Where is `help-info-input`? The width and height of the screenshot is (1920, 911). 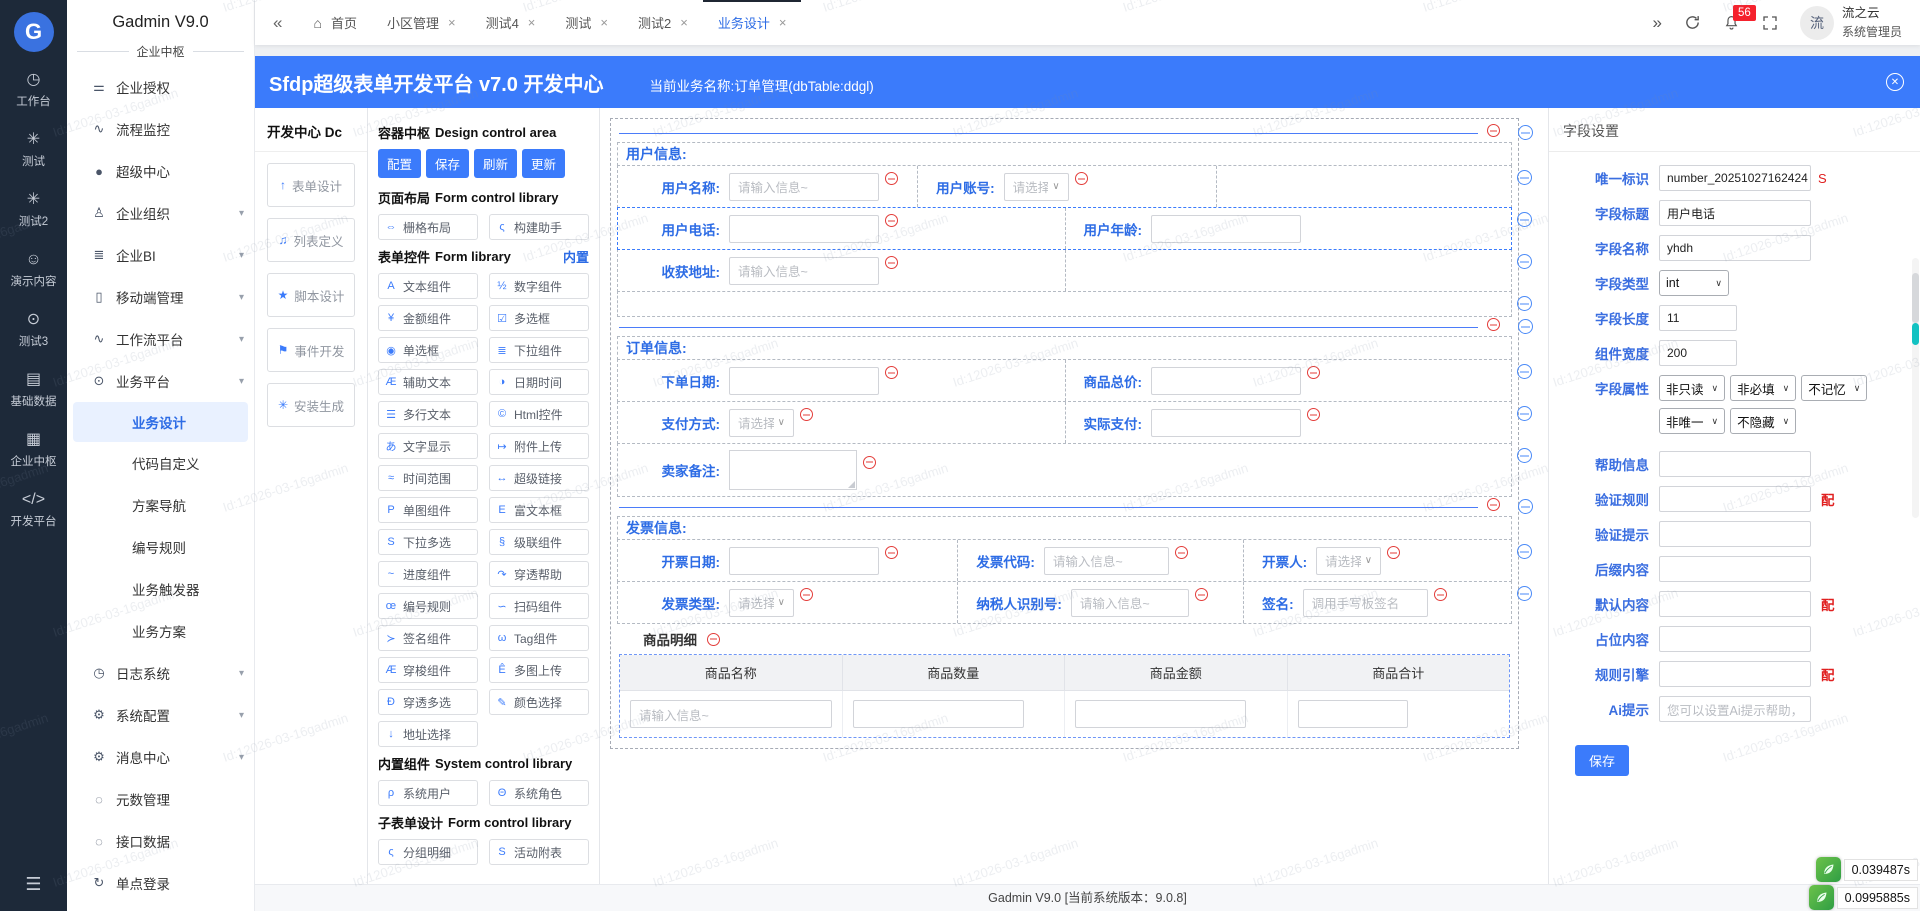
help-info-input is located at coordinates (1735, 464).